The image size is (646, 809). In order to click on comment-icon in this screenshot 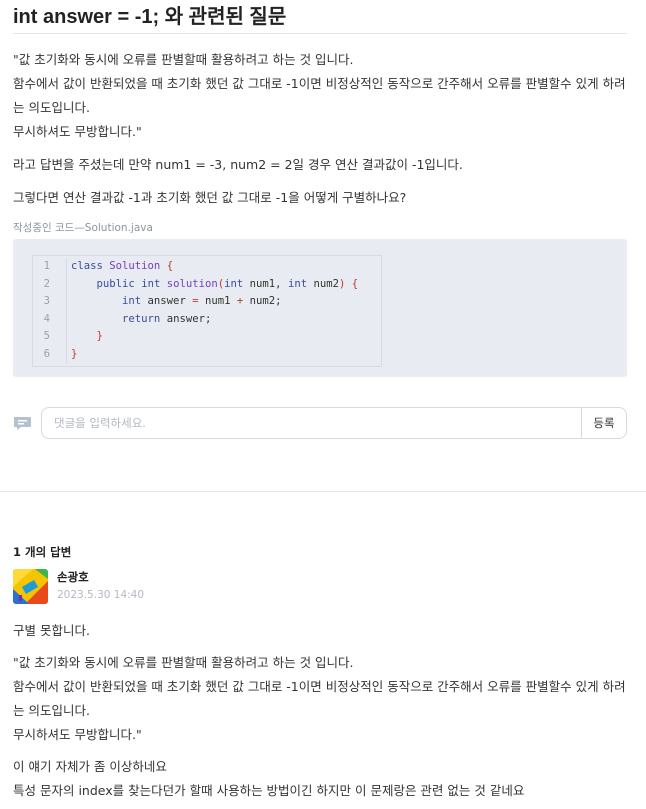, I will do `click(23, 423)`.